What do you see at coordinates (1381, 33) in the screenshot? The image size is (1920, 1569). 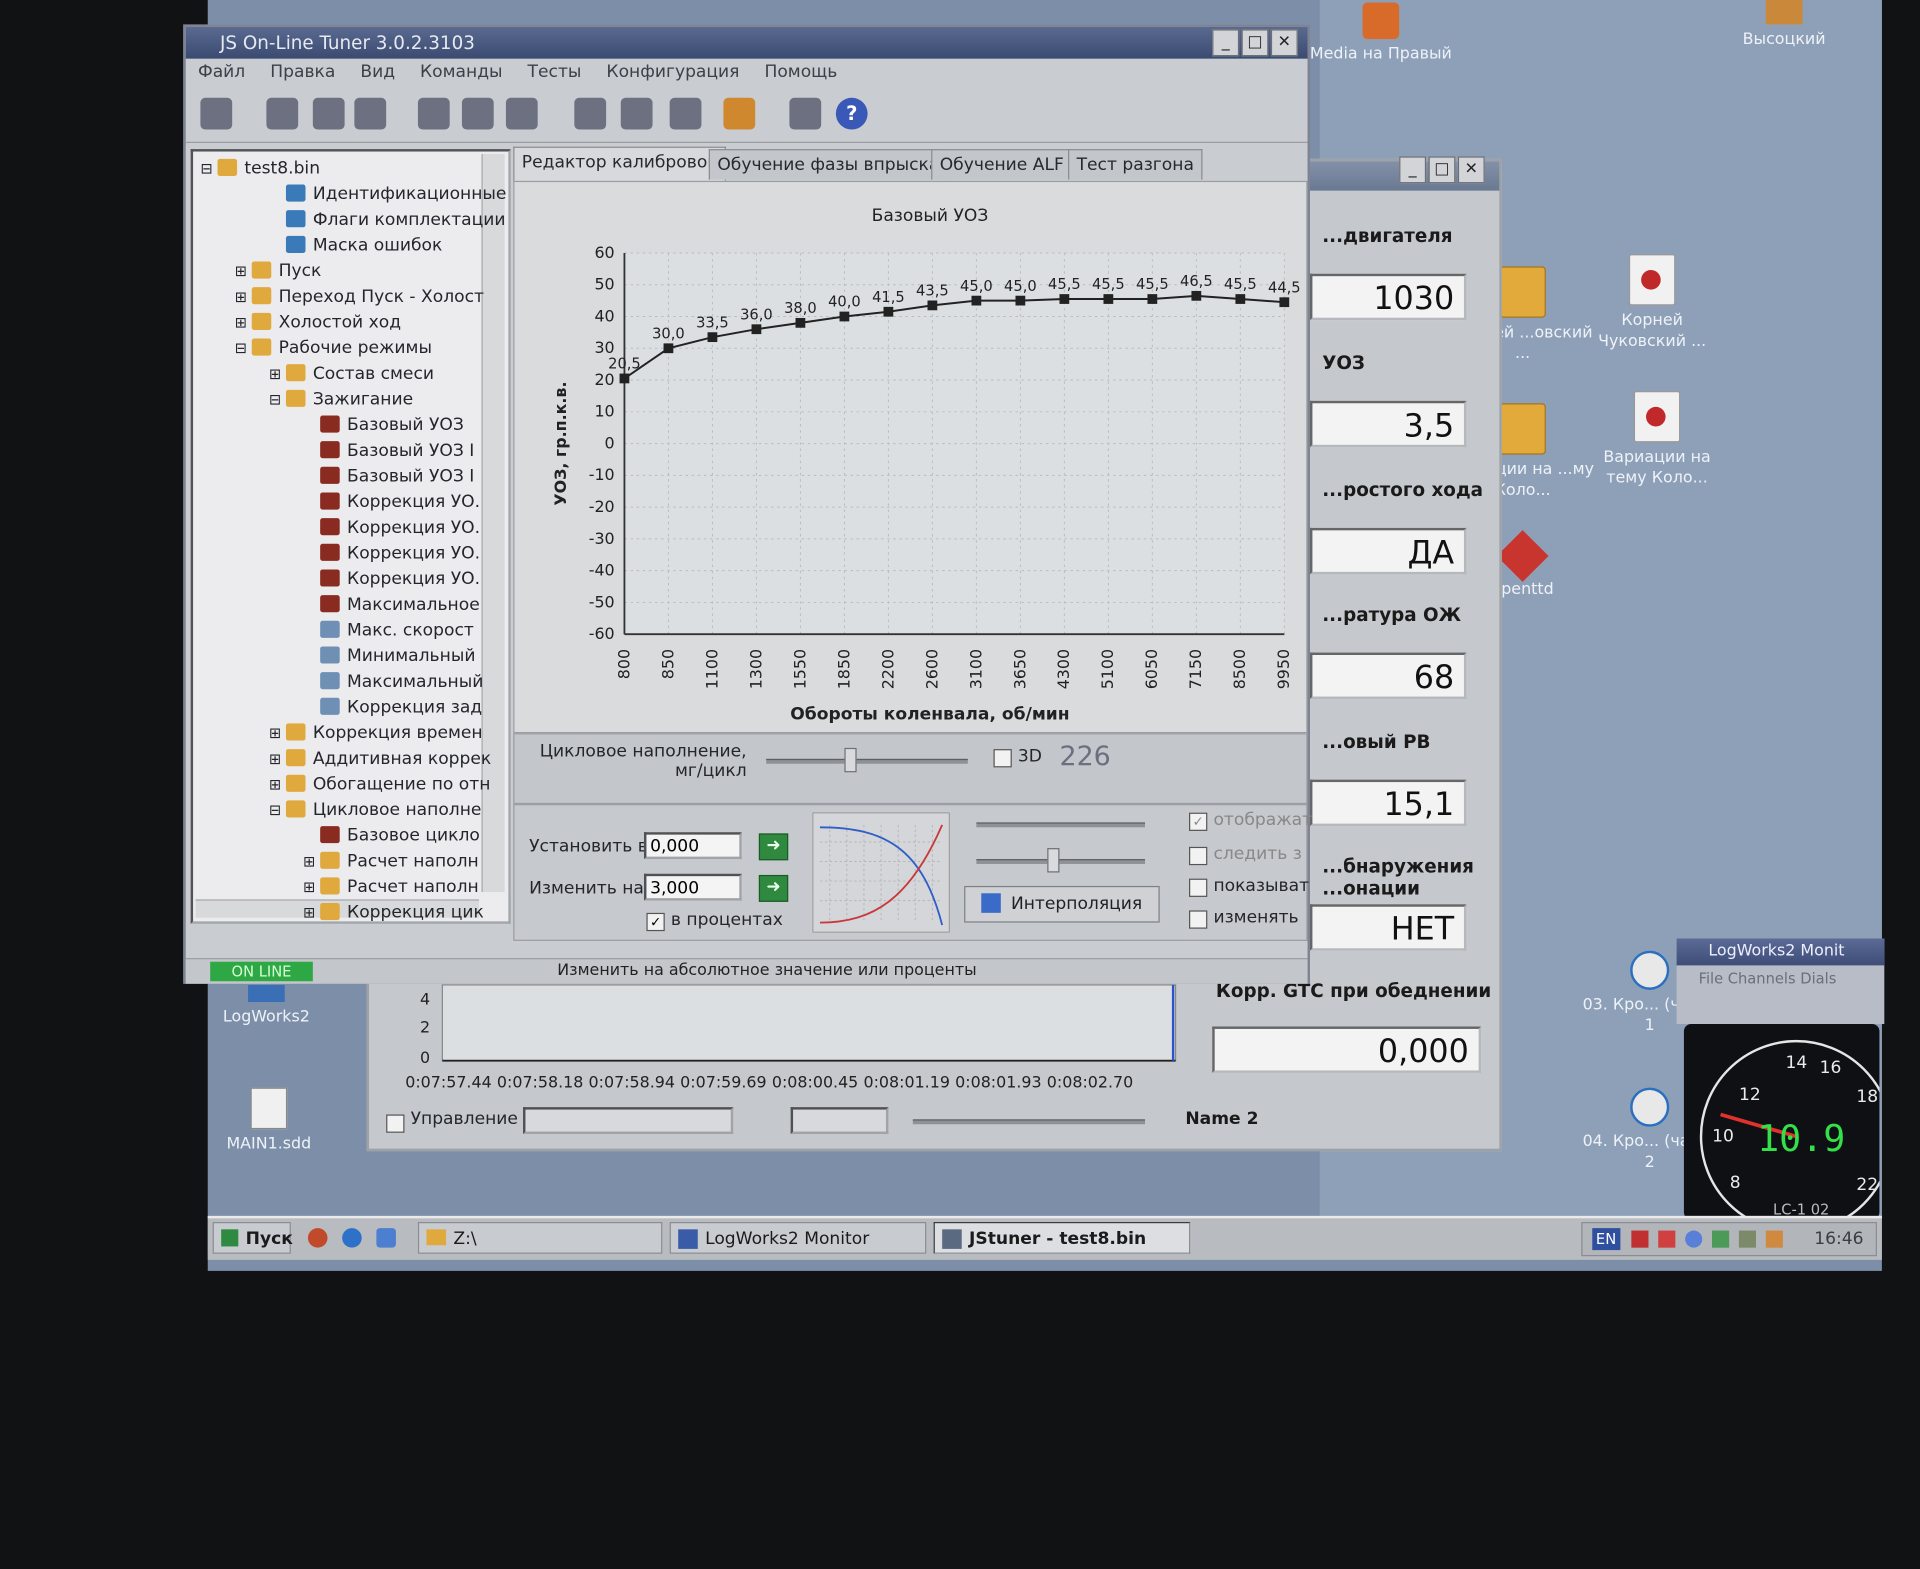 I see `desktop-icon-media: Media на Правый` at bounding box center [1381, 33].